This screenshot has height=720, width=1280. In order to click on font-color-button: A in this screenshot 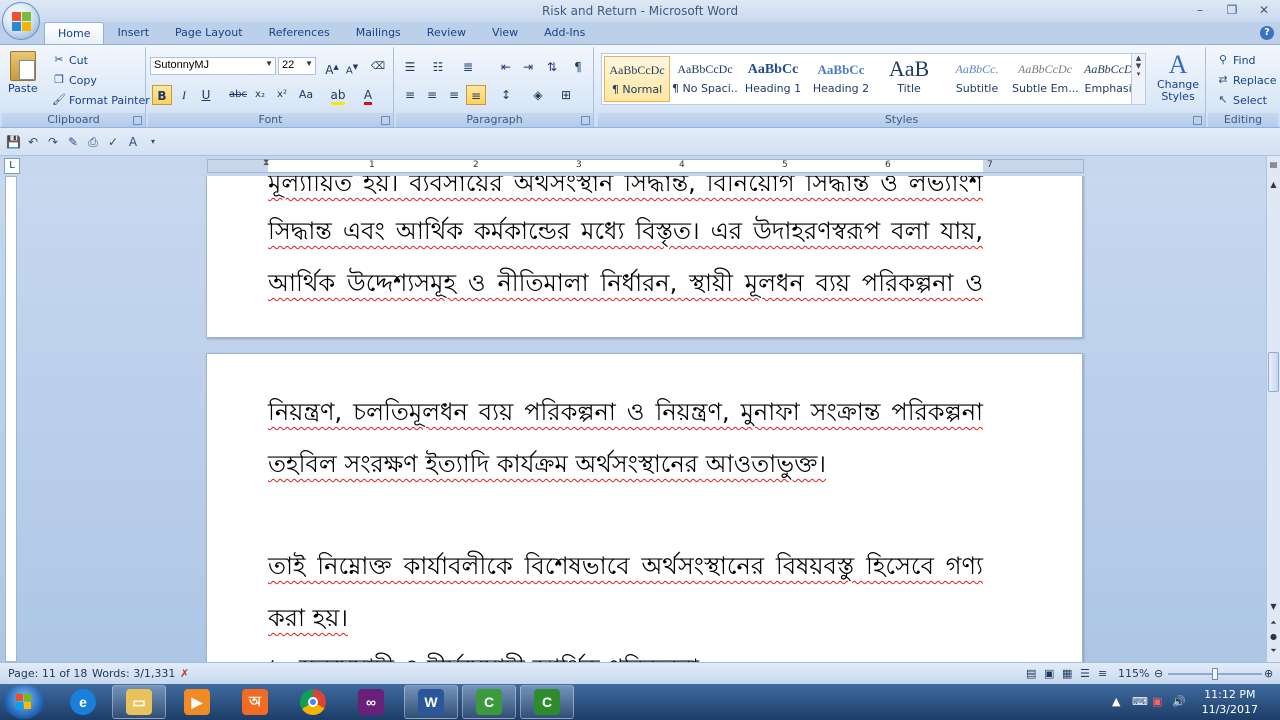, I will do `click(368, 95)`.